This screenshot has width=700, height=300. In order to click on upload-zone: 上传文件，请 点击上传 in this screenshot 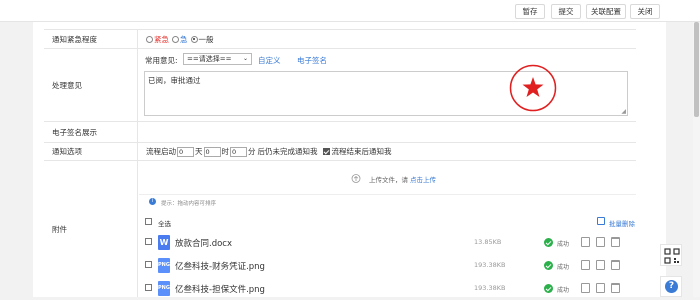, I will do `click(387, 178)`.